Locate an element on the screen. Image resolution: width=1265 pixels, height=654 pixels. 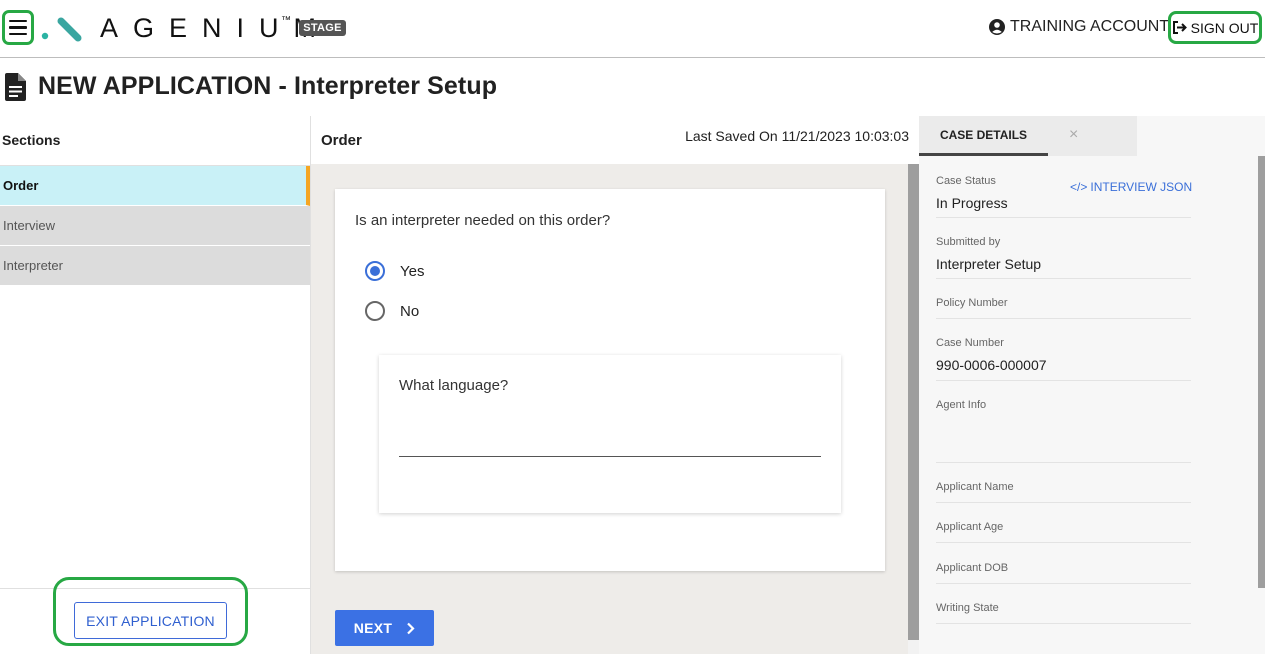
field-writing-state: Writing State is located at coordinates (1063, 613).